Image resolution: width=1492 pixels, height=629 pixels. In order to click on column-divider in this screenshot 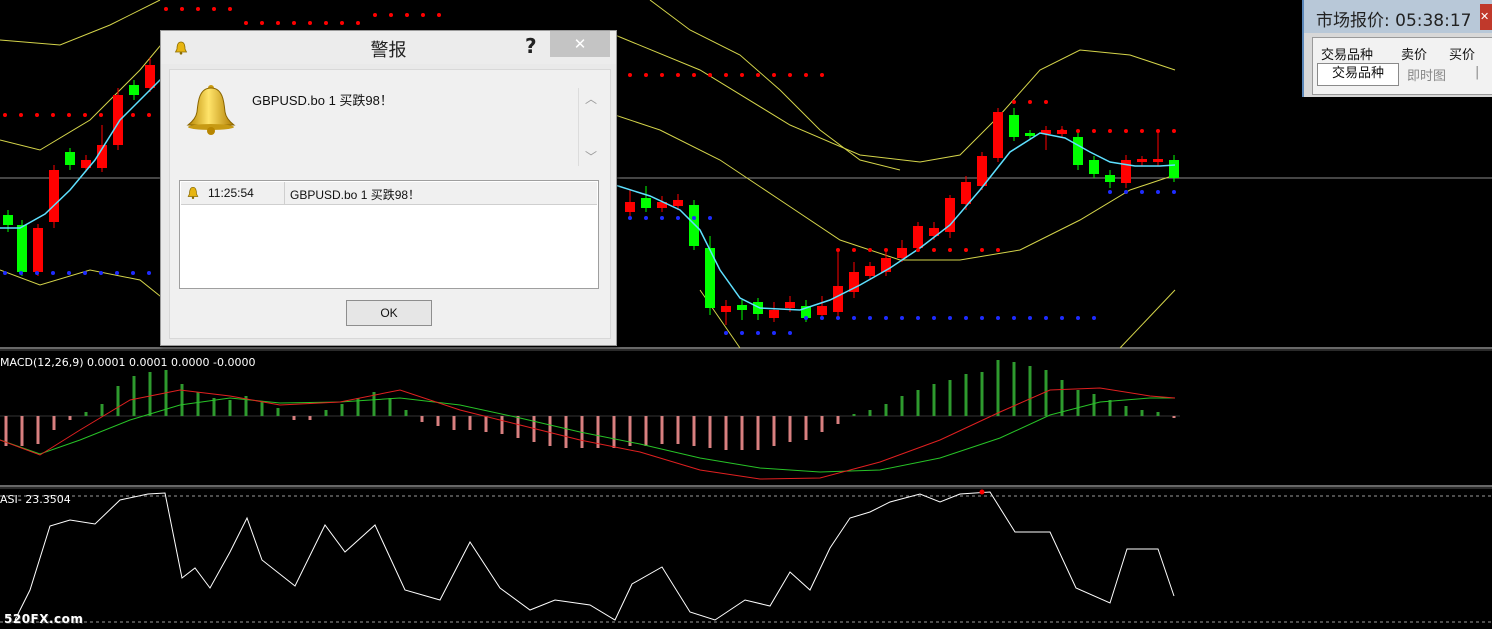, I will do `click(284, 193)`.